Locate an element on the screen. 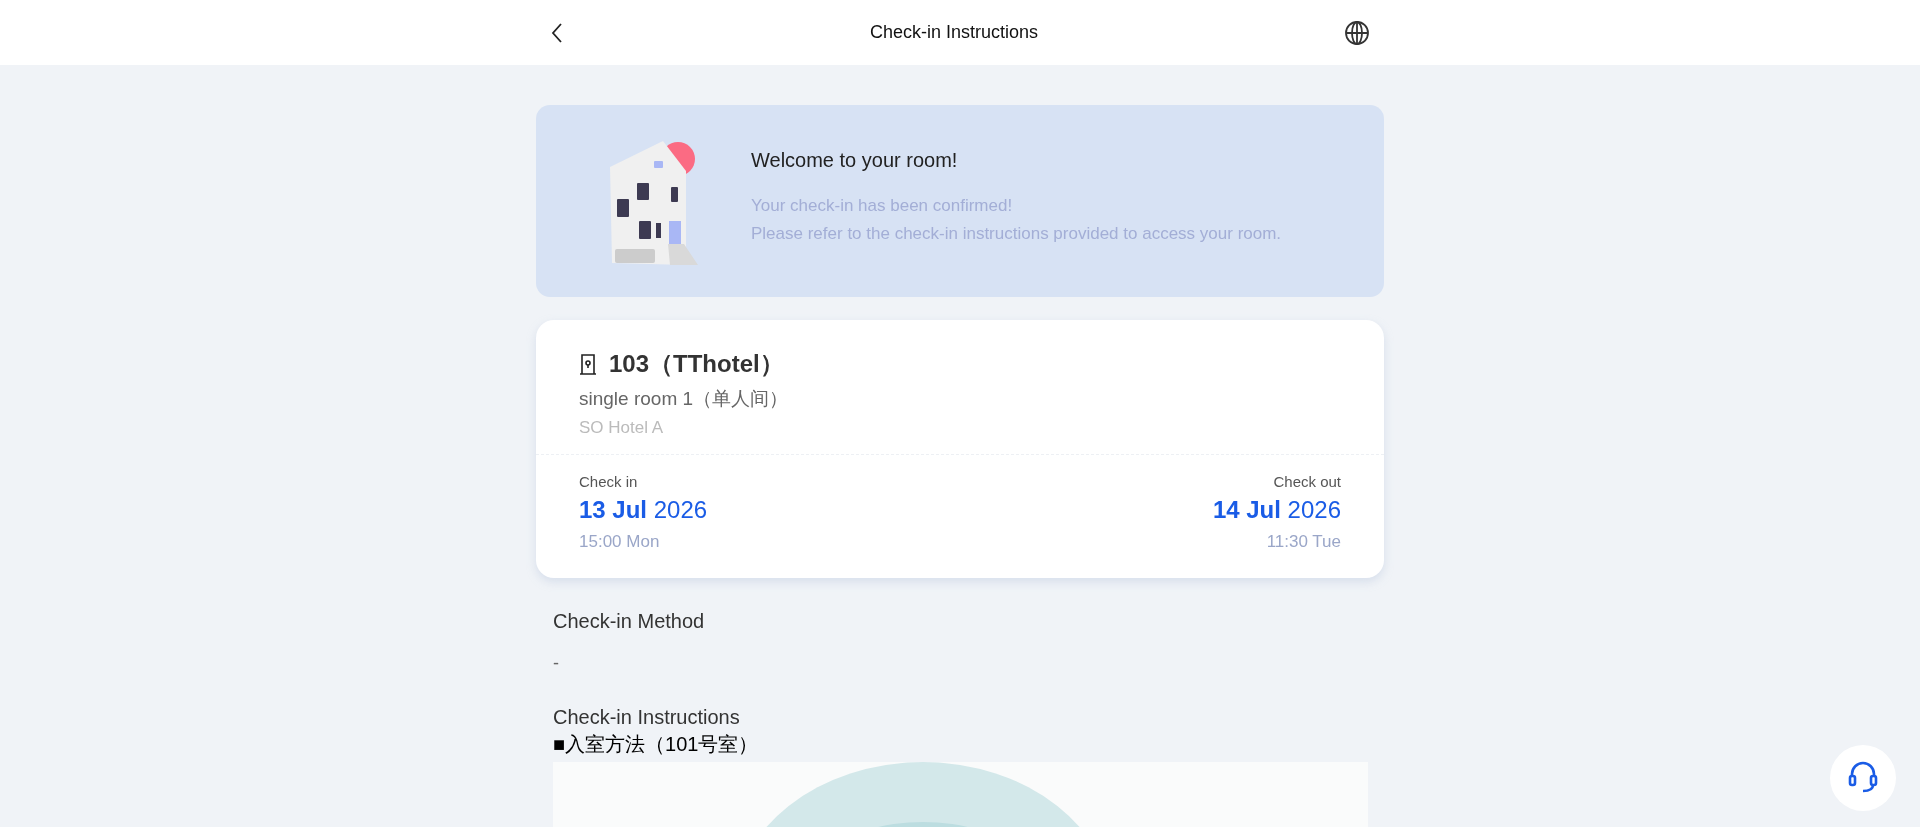 The image size is (1920, 827). section-value: - is located at coordinates (556, 663).